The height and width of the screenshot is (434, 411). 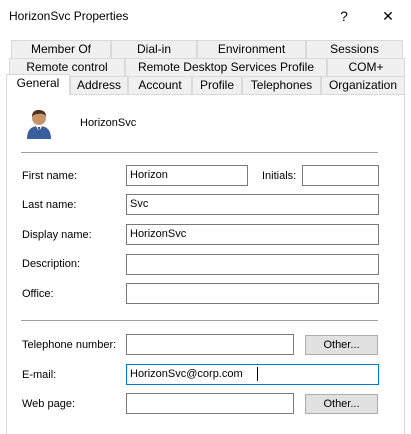 I want to click on office-label: Office:, so click(x=38, y=294).